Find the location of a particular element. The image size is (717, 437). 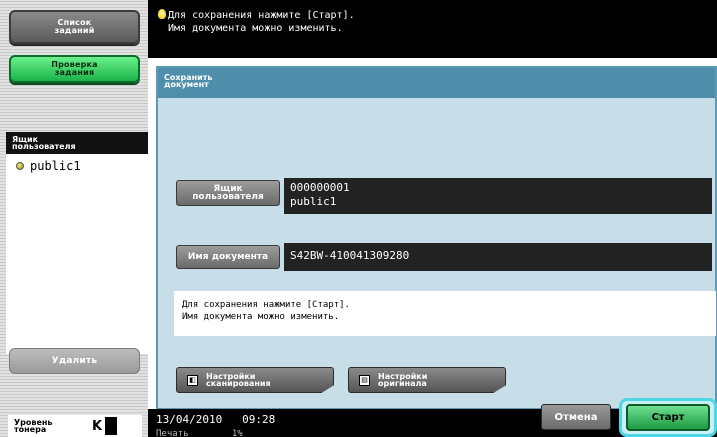

folder-bullet-icon is located at coordinates (20, 166).